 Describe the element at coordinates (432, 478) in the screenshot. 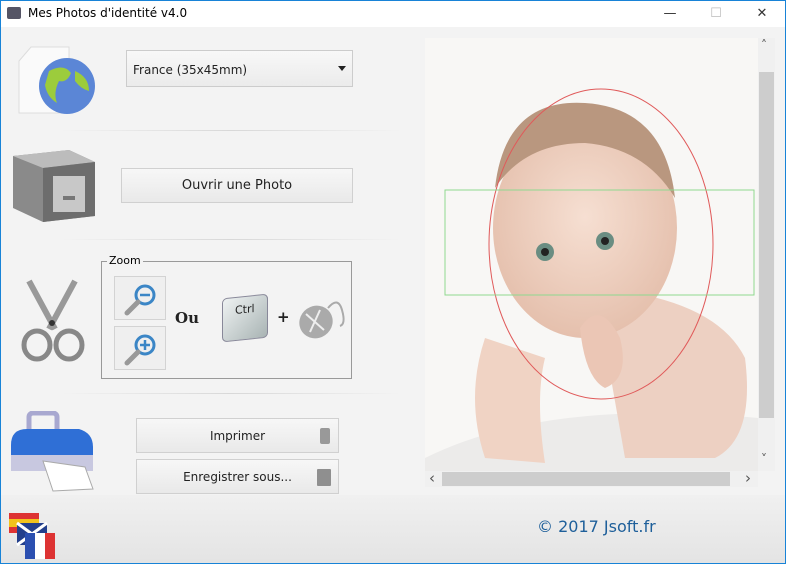

I see `scroll-left-arrow: ‹` at that location.